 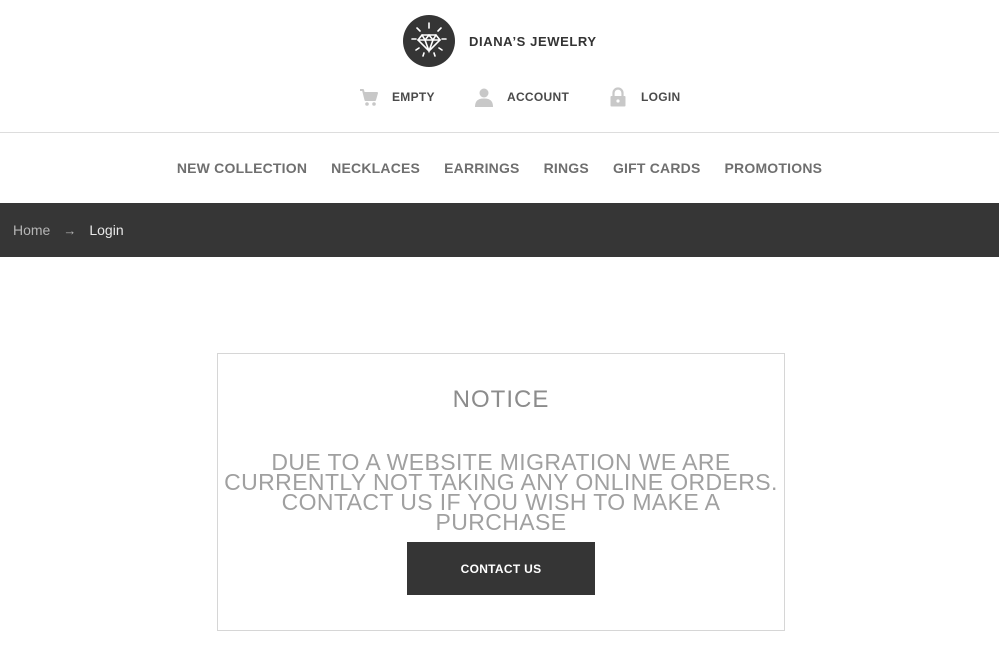 What do you see at coordinates (106, 230) in the screenshot?
I see `breadcrumb-current: Login` at bounding box center [106, 230].